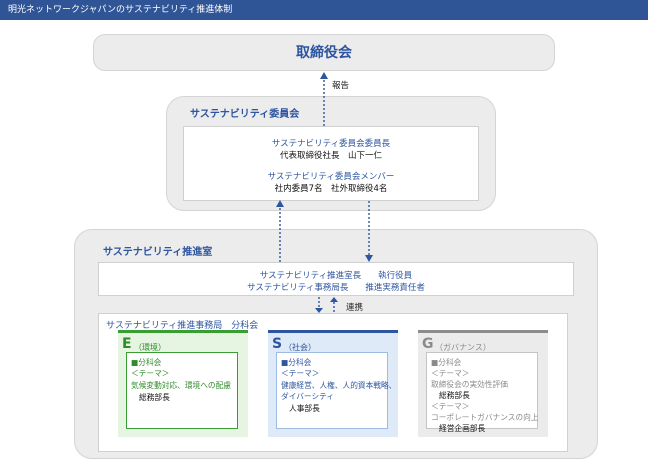  I want to click on coop-down-arrowhead, so click(319, 310).